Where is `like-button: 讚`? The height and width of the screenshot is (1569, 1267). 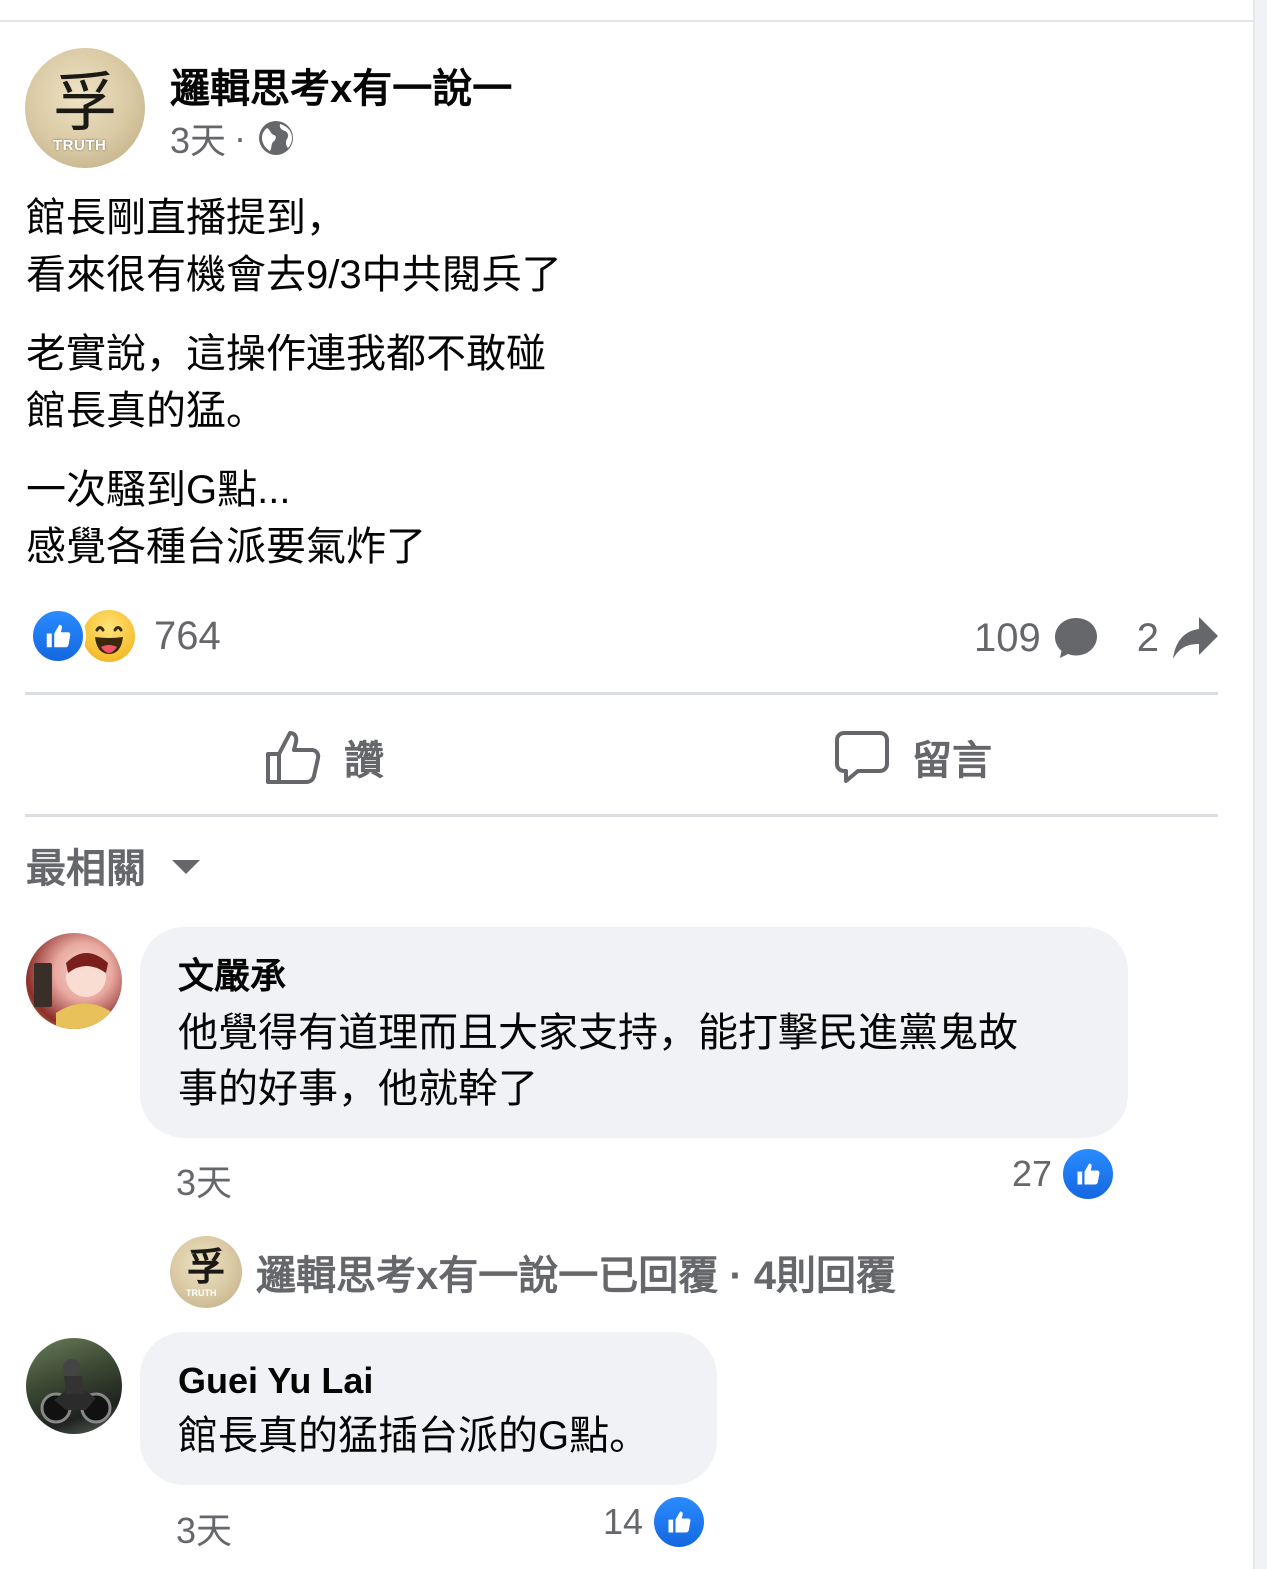 like-button: 讚 is located at coordinates (324, 757).